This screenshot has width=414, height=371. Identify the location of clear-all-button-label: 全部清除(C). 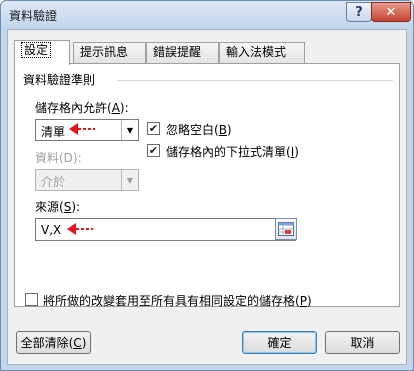
(53, 343).